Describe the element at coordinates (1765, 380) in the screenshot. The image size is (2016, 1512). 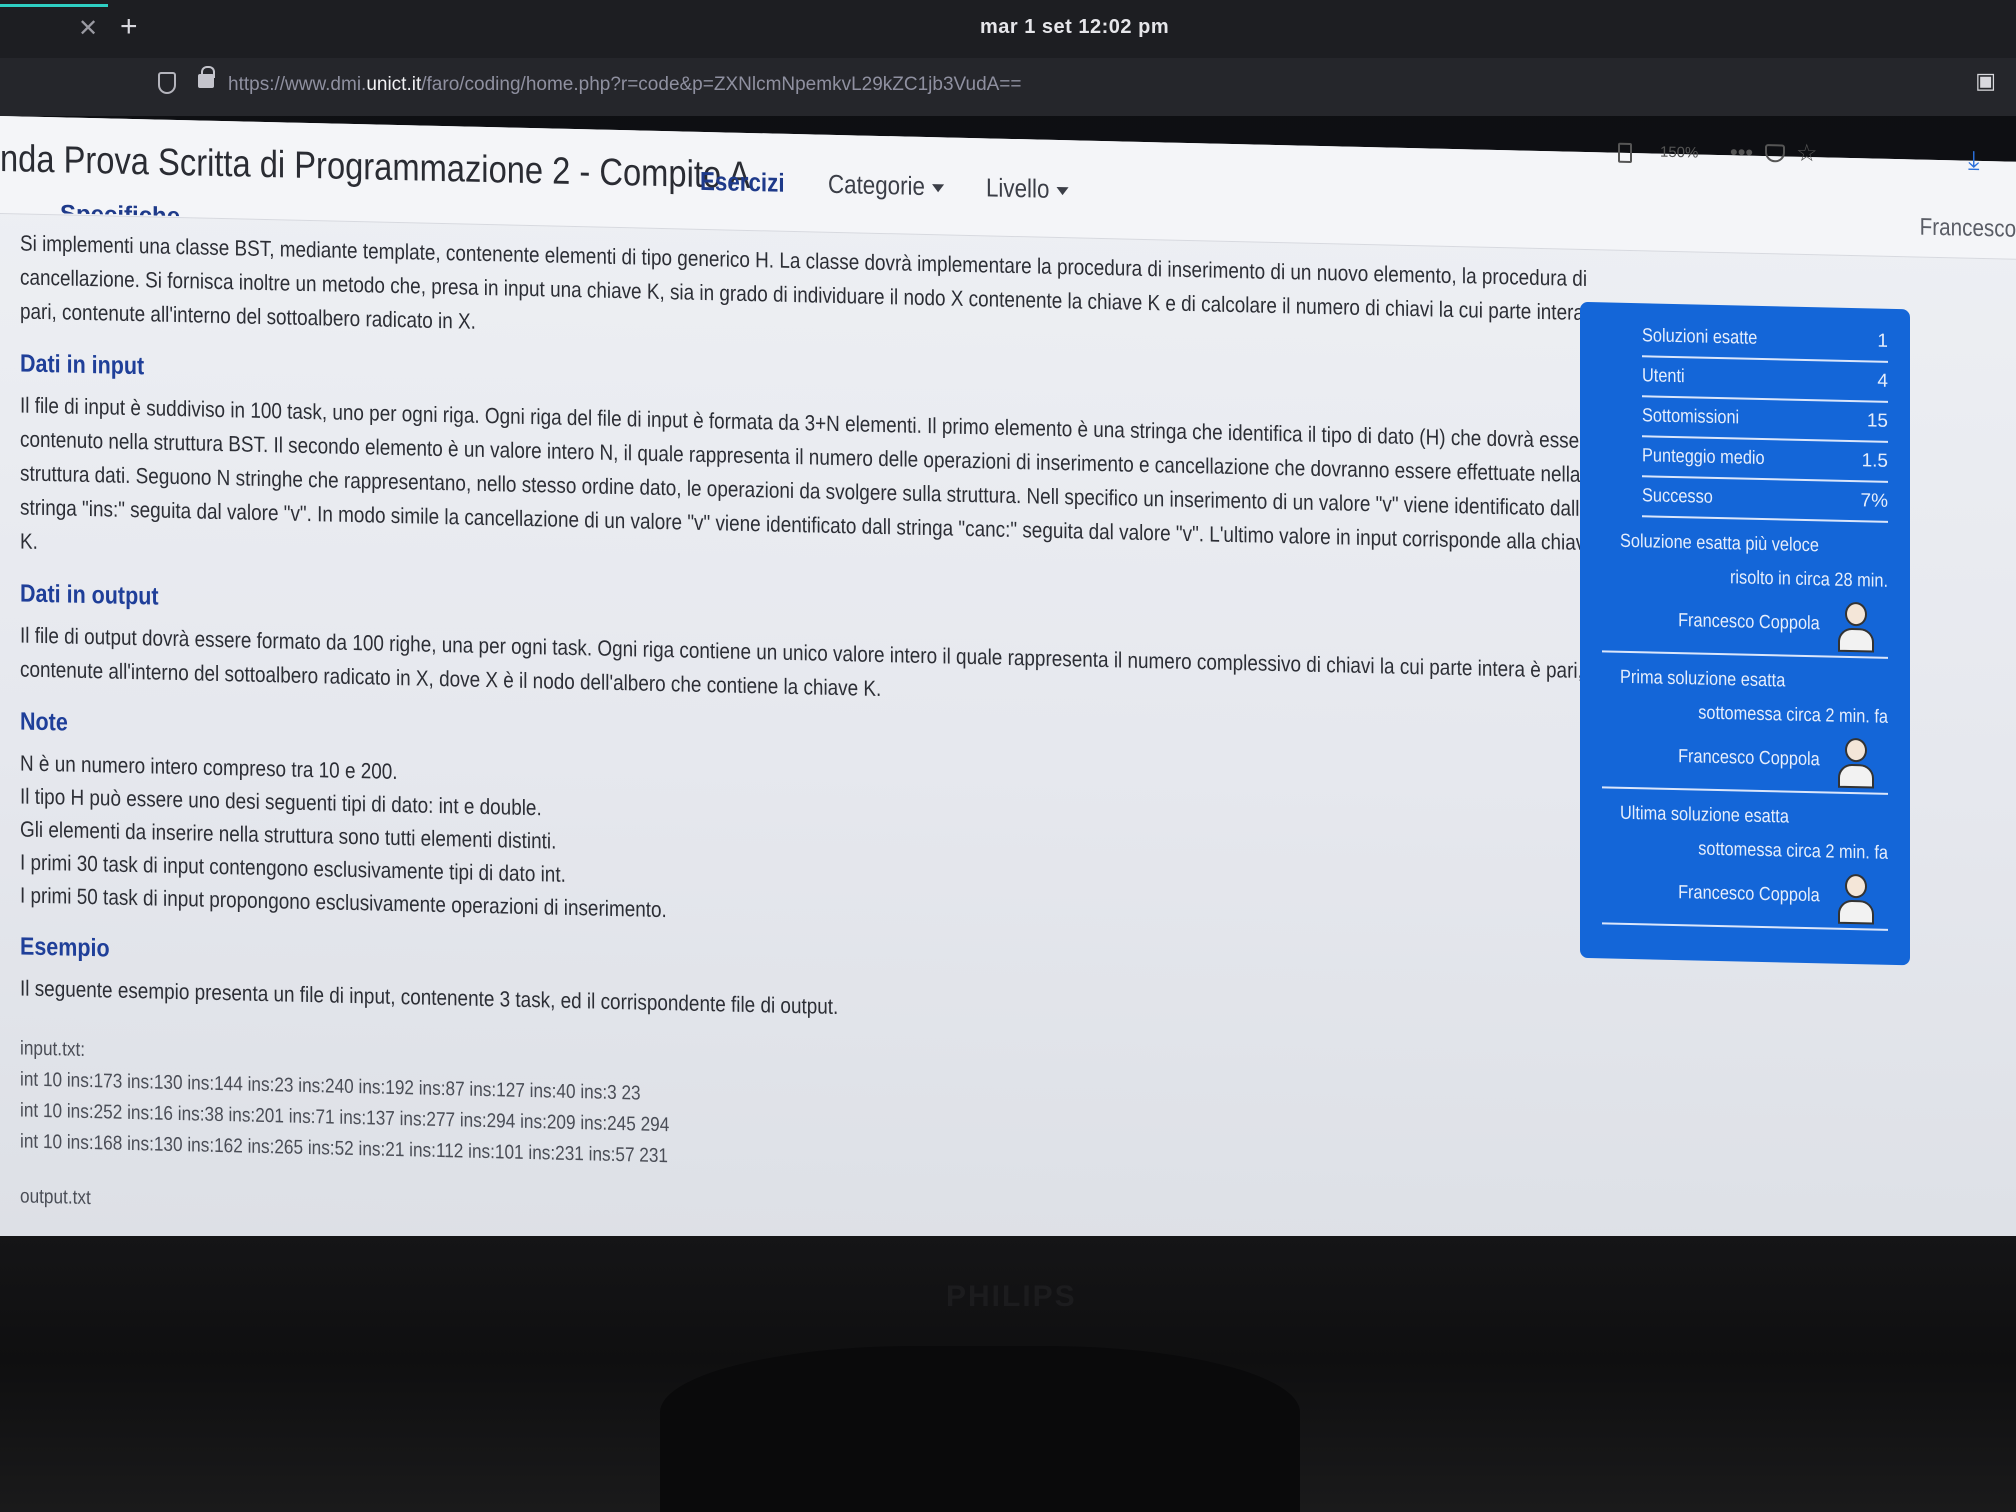
I see `stat-row: Utenti 4` at that location.